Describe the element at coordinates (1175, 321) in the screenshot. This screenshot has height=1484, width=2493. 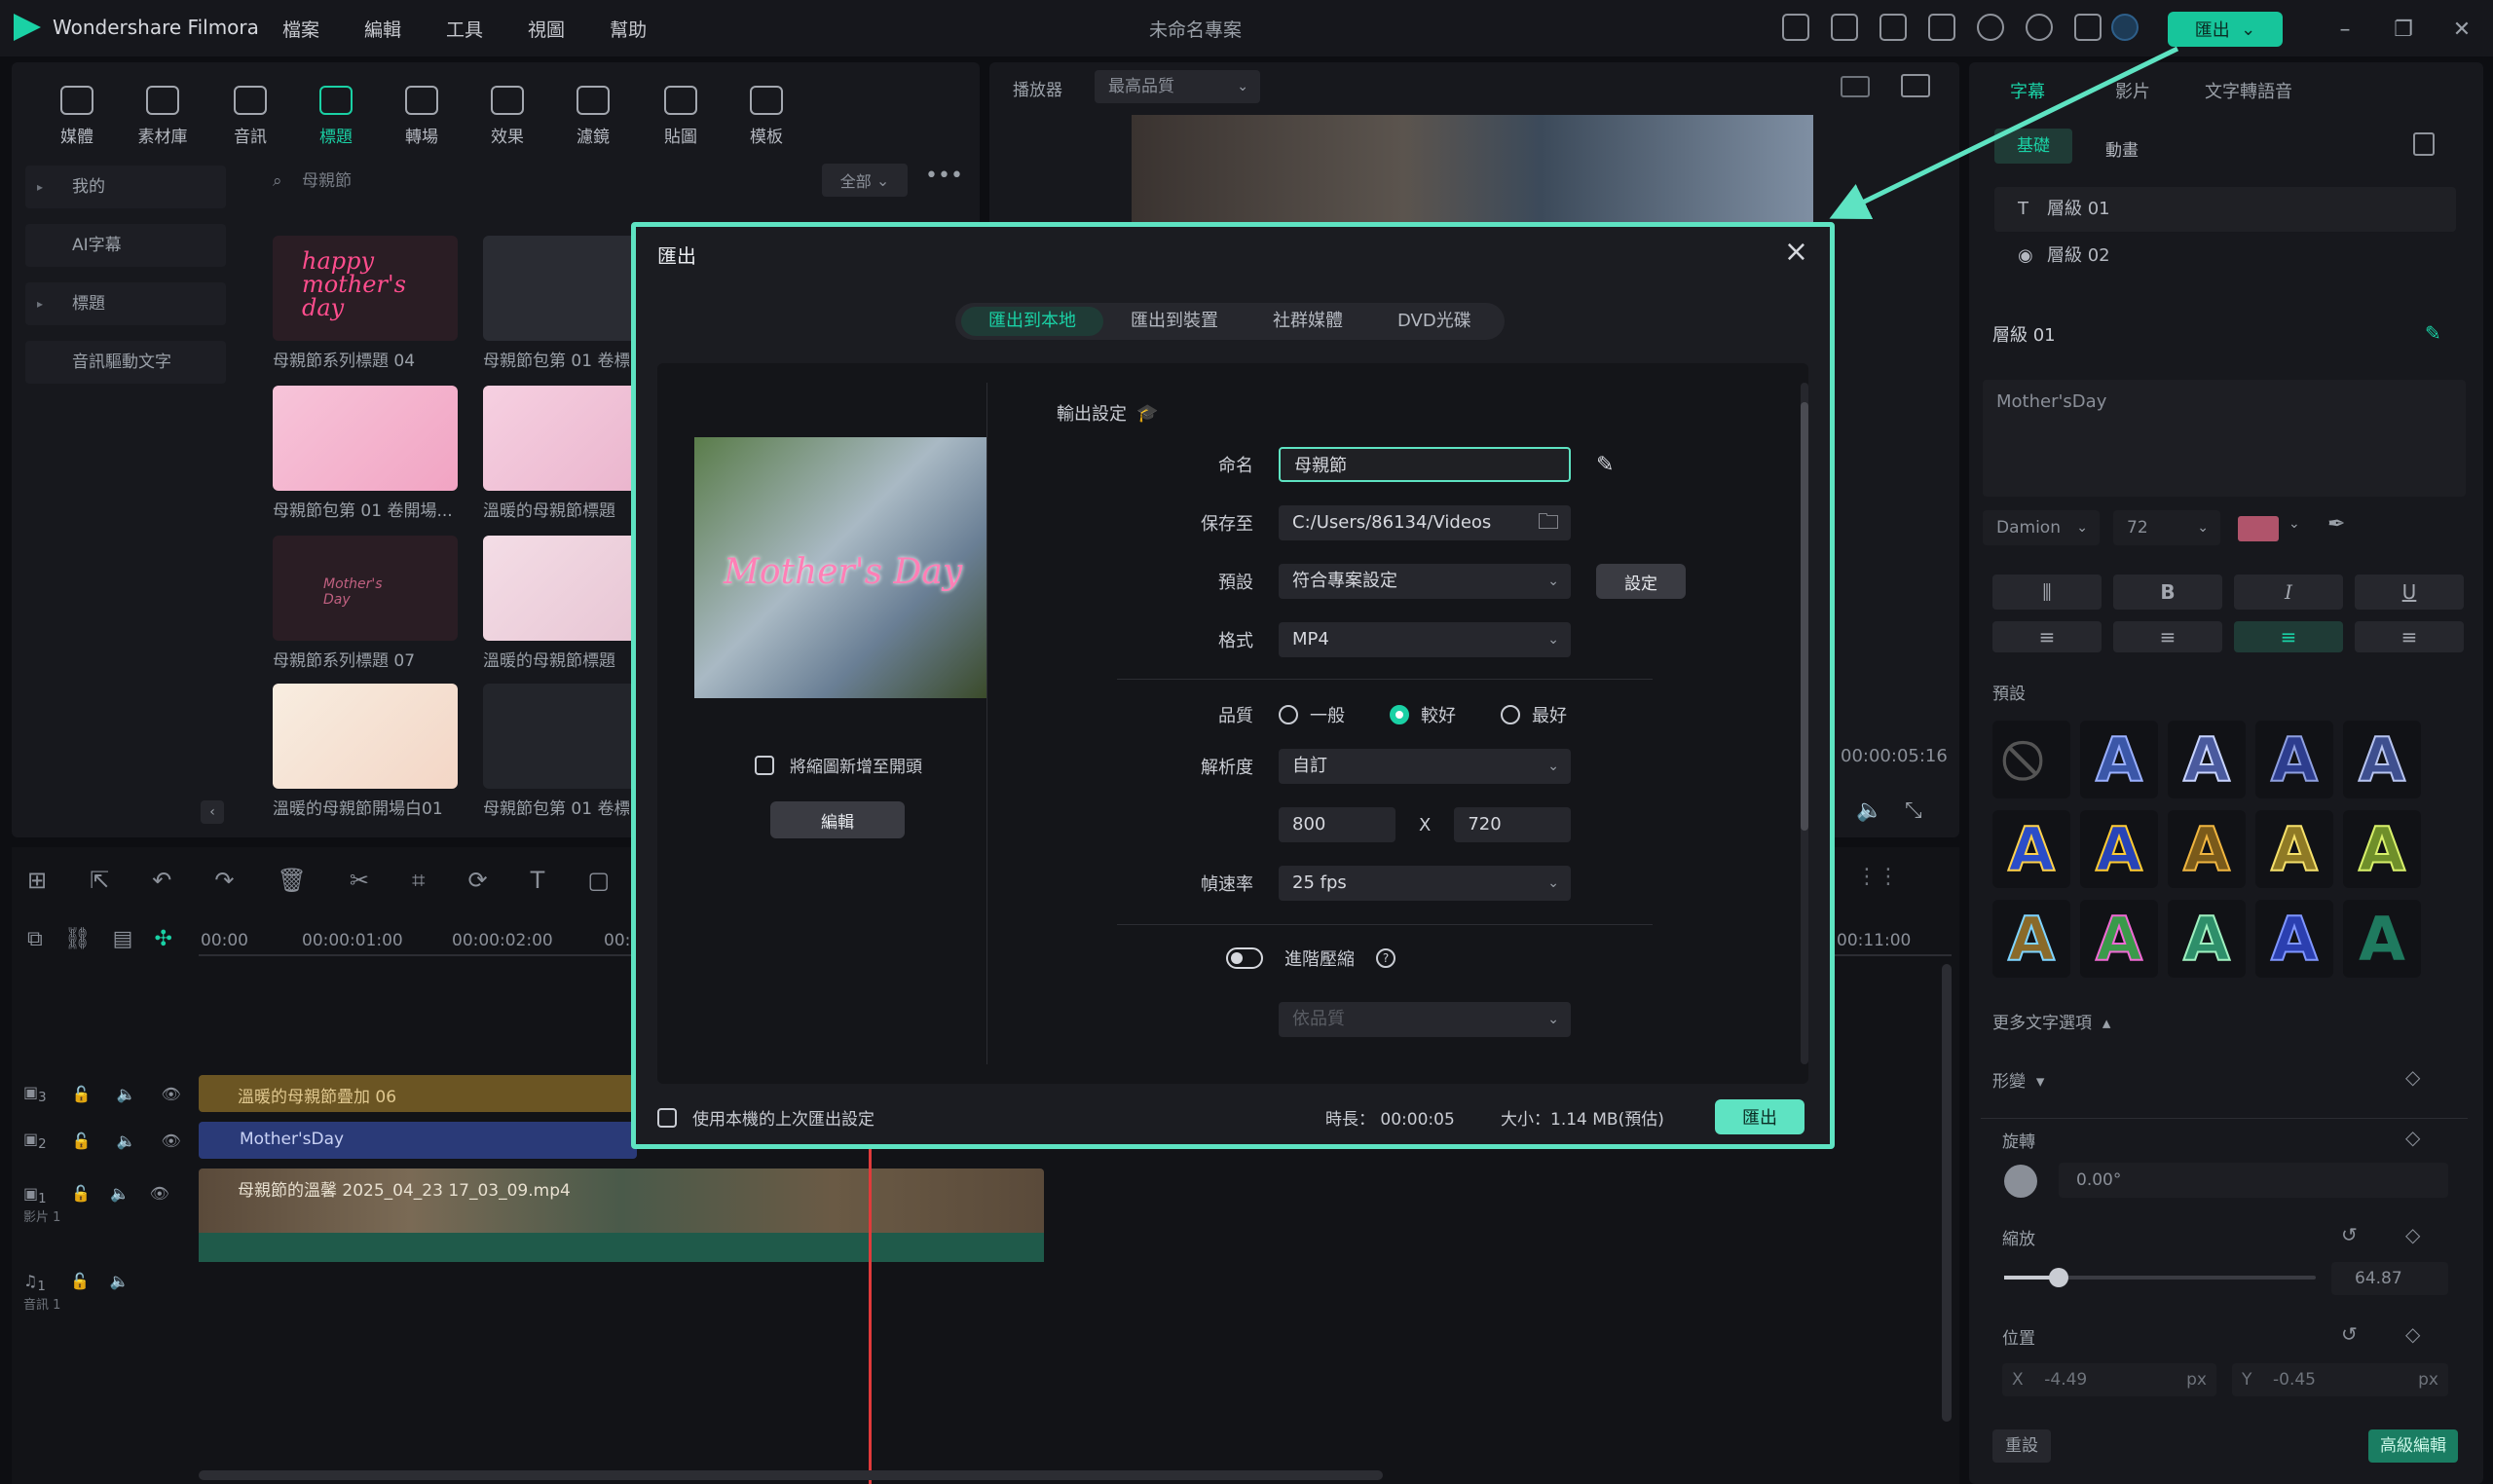
I see `tab-export-device: 匯出到裝置` at that location.